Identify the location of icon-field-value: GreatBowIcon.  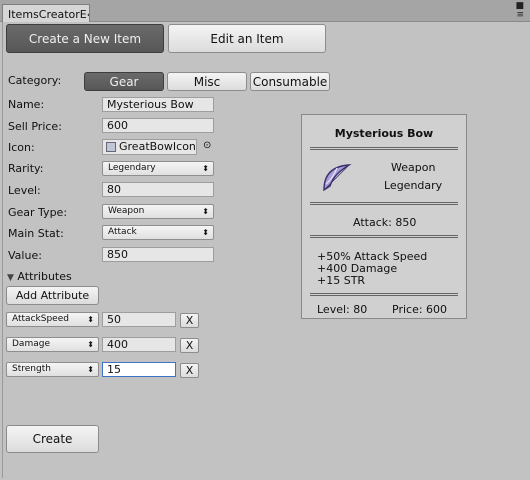
(157, 146).